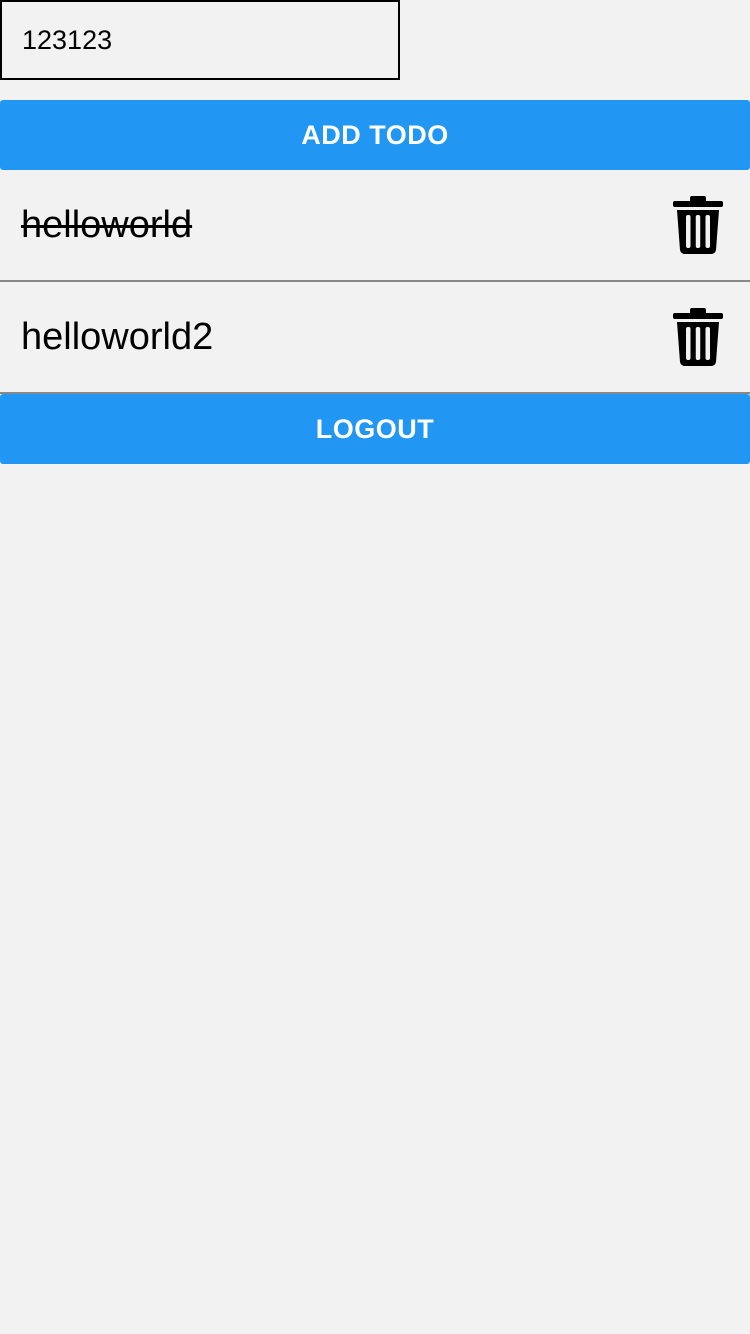 The height and width of the screenshot is (1334, 750). What do you see at coordinates (375, 226) in the screenshot?
I see `todo-item: helloworld` at bounding box center [375, 226].